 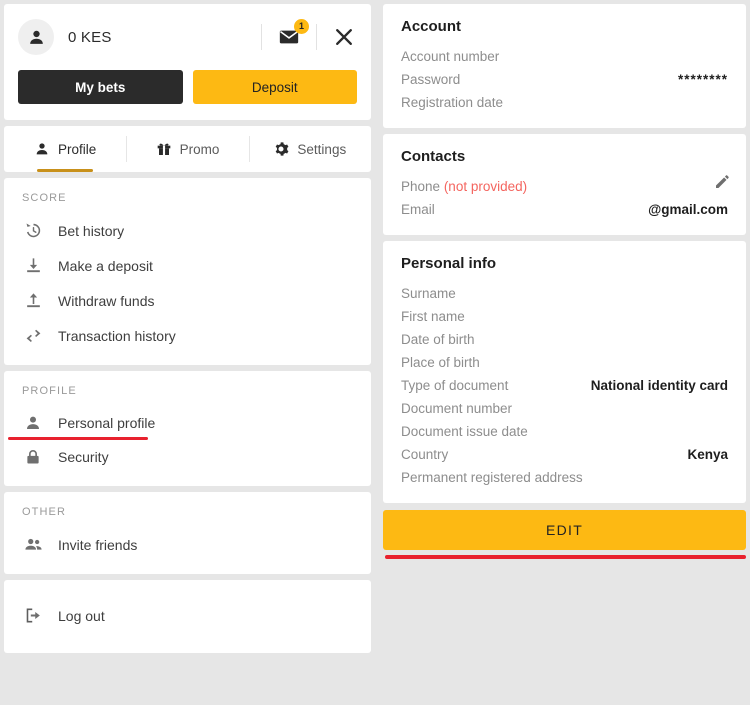 What do you see at coordinates (187, 335) in the screenshot?
I see `menu-item-transaction-history: Transaction history` at bounding box center [187, 335].